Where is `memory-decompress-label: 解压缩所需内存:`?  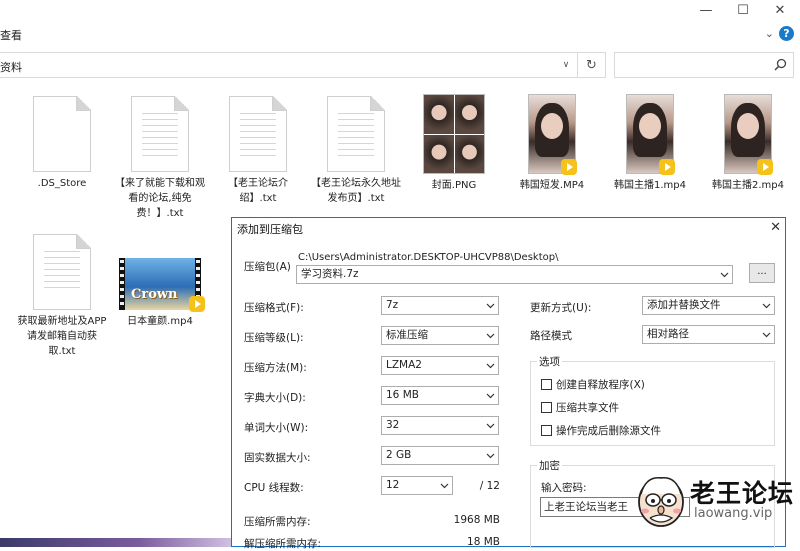
memory-decompress-label: 解压缩所需内存: is located at coordinates (283, 544).